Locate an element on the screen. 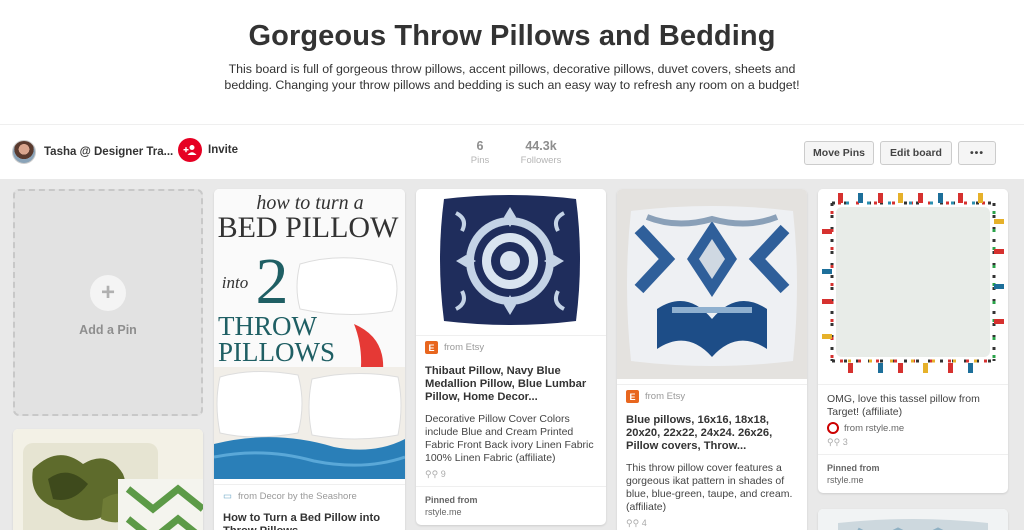 This screenshot has height=530, width=1024. pin-source-label: from Decor by the Seashore is located at coordinates (297, 496).